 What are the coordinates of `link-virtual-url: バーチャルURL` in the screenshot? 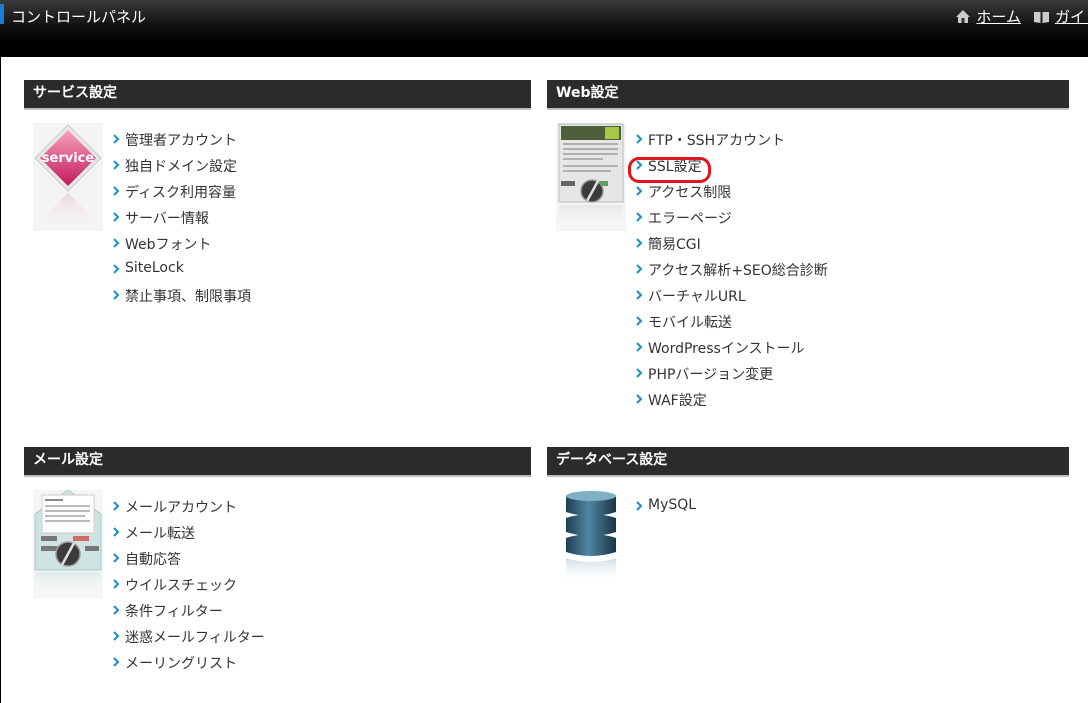 It's located at (697, 296).